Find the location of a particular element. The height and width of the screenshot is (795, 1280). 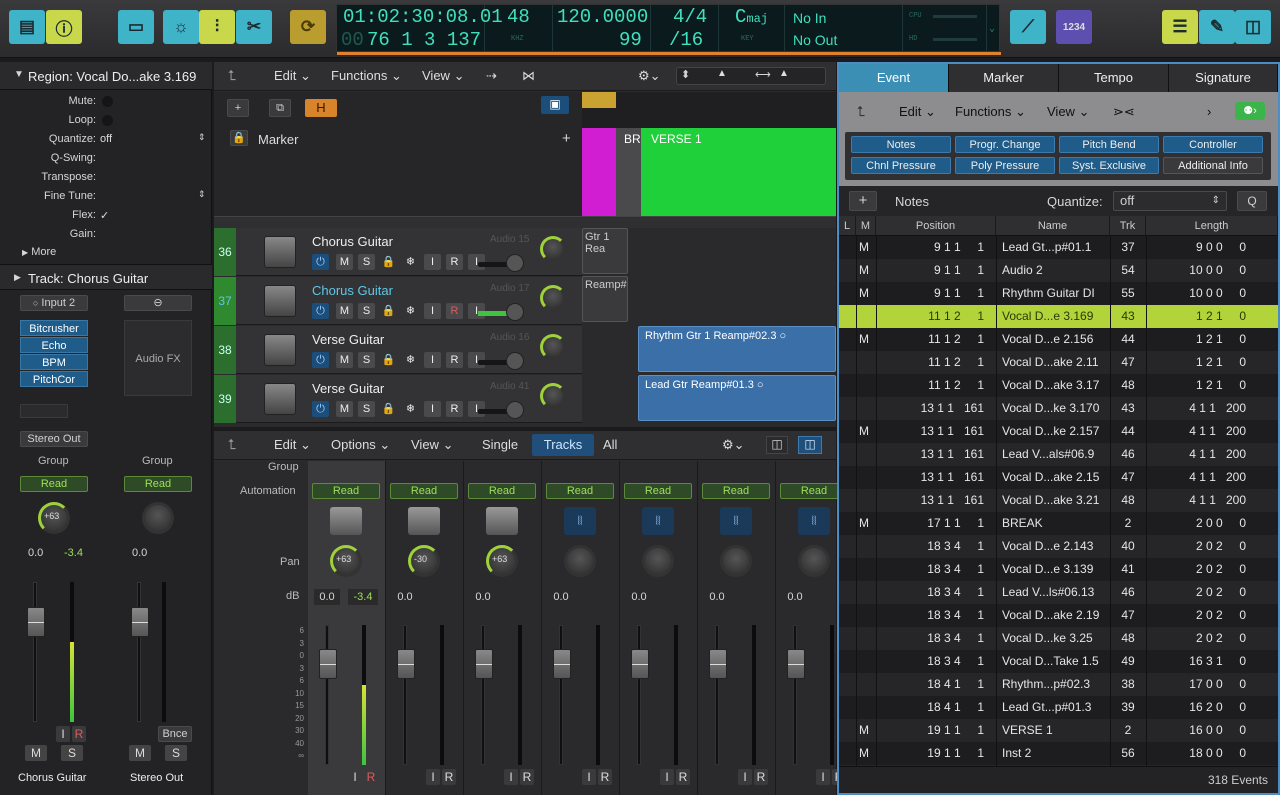

event-mute: M is located at coordinates (867, 753).